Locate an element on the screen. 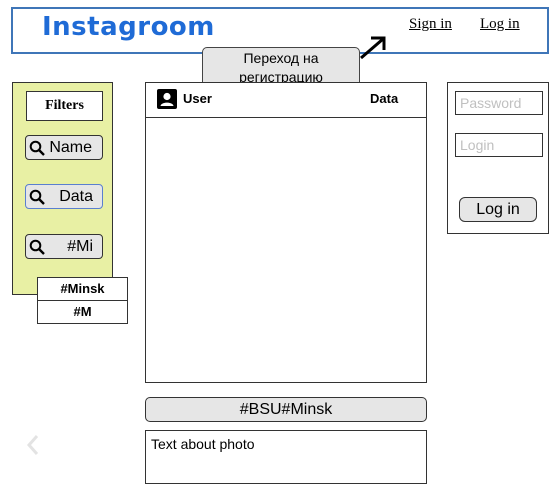 The width and height of the screenshot is (559, 498). filters-title: Filters is located at coordinates (64, 106).